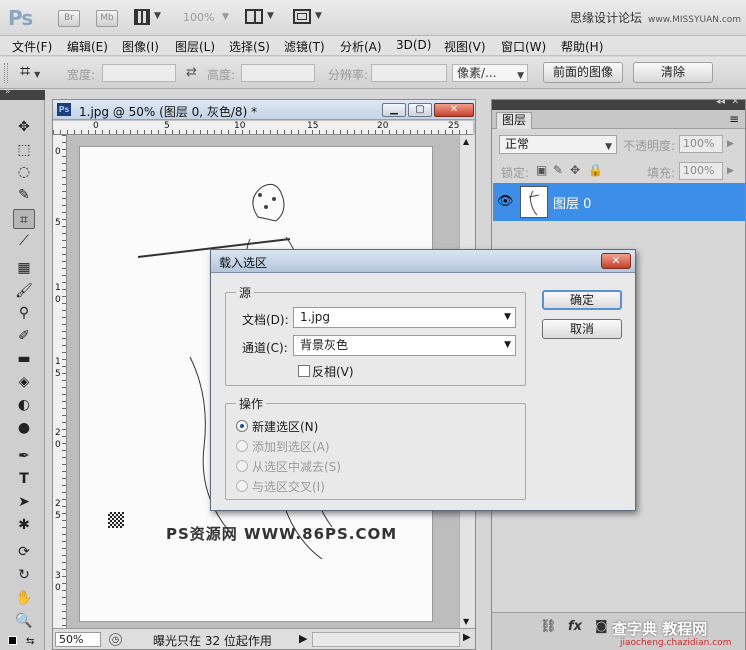  I want to click on menu-edit: 编辑(E), so click(87, 46).